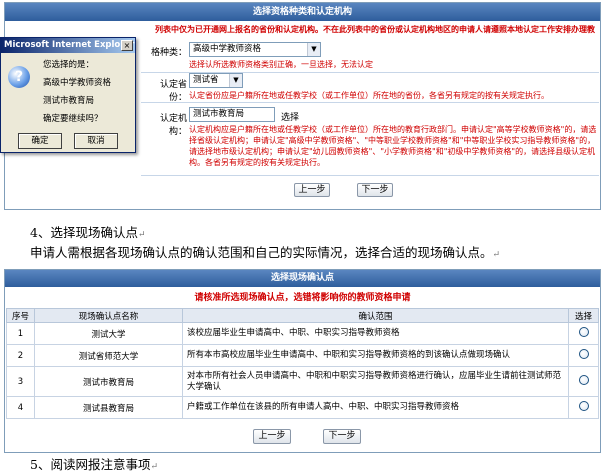  What do you see at coordinates (108, 407) in the screenshot?
I see `row-name: 测试县教育局` at bounding box center [108, 407].